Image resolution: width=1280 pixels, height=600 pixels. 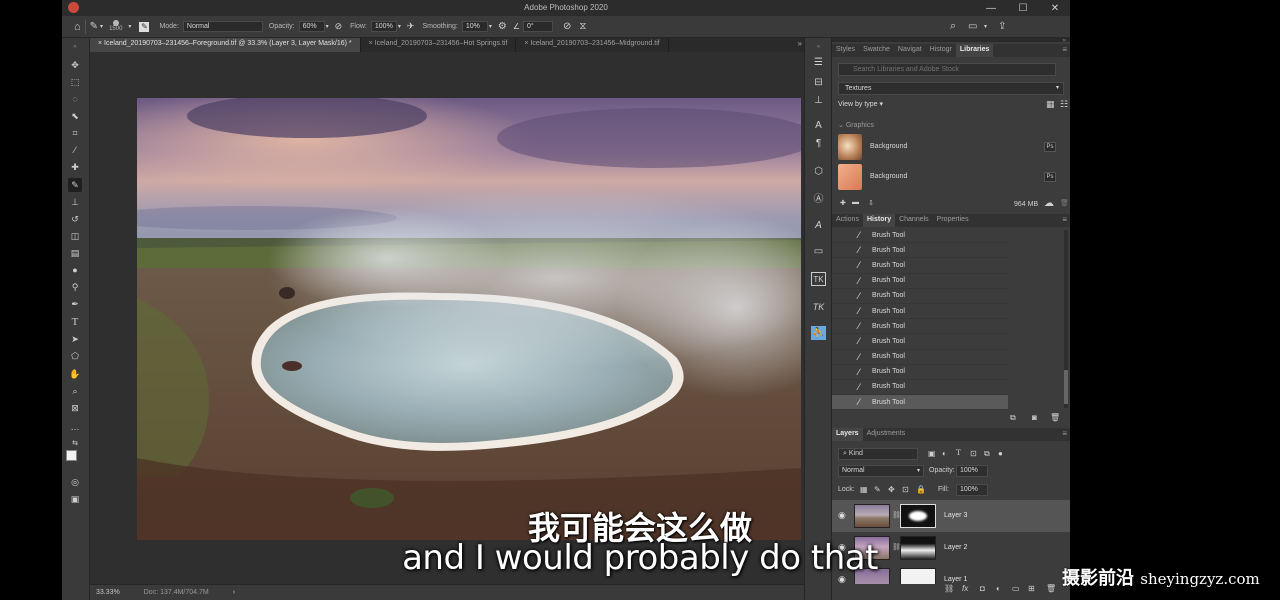 I want to click on trash-icon: 🗑, so click(x=1055, y=417).